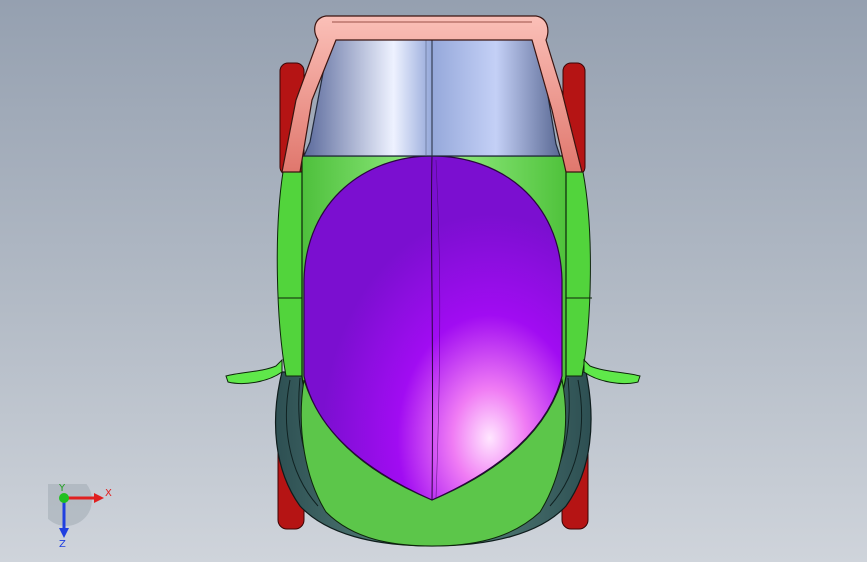  I want to click on triad-shadow, so click(66, 500).